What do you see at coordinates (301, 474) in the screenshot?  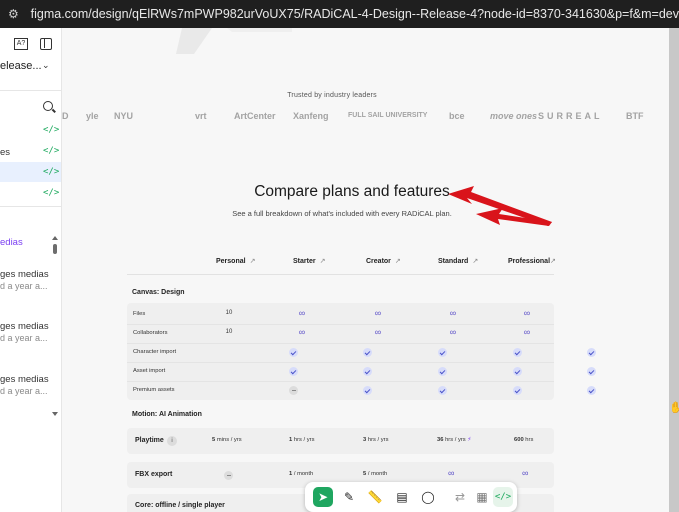 I see `fbx-value: 1 / month` at bounding box center [301, 474].